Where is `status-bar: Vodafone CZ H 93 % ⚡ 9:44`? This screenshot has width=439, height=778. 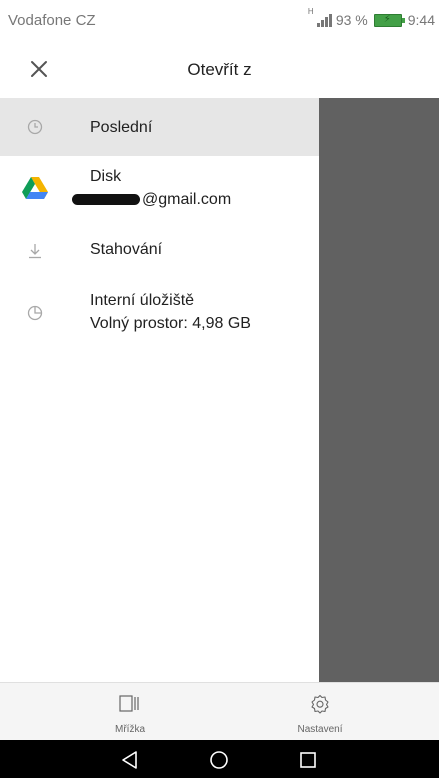 status-bar: Vodafone CZ H 93 % ⚡ 9:44 is located at coordinates (219, 20).